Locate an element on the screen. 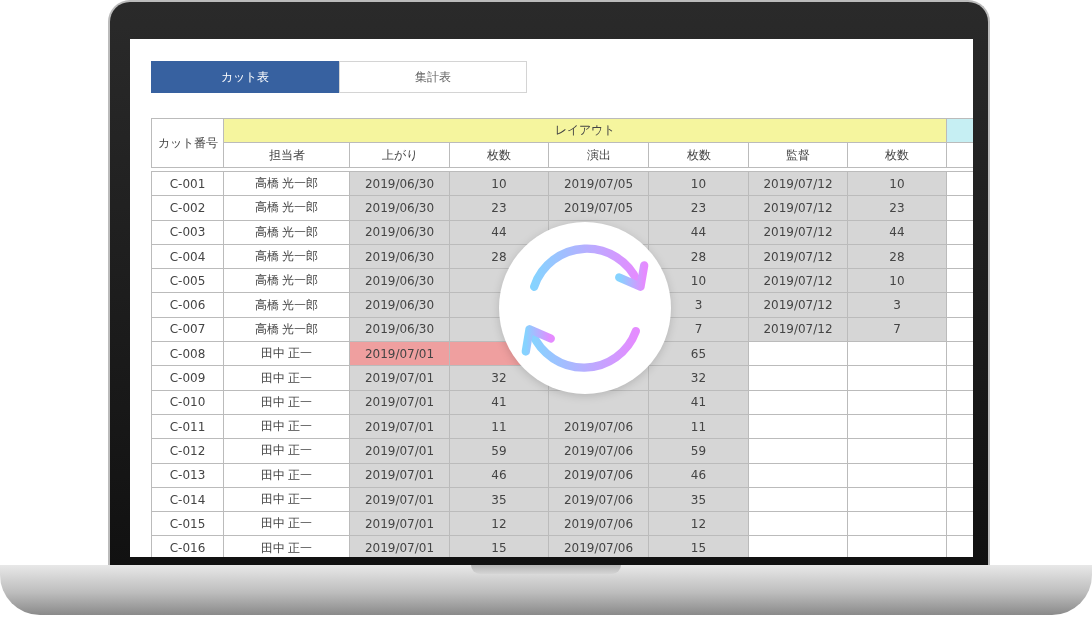 The width and height of the screenshot is (1092, 620). tab: 集計表 is located at coordinates (433, 77).